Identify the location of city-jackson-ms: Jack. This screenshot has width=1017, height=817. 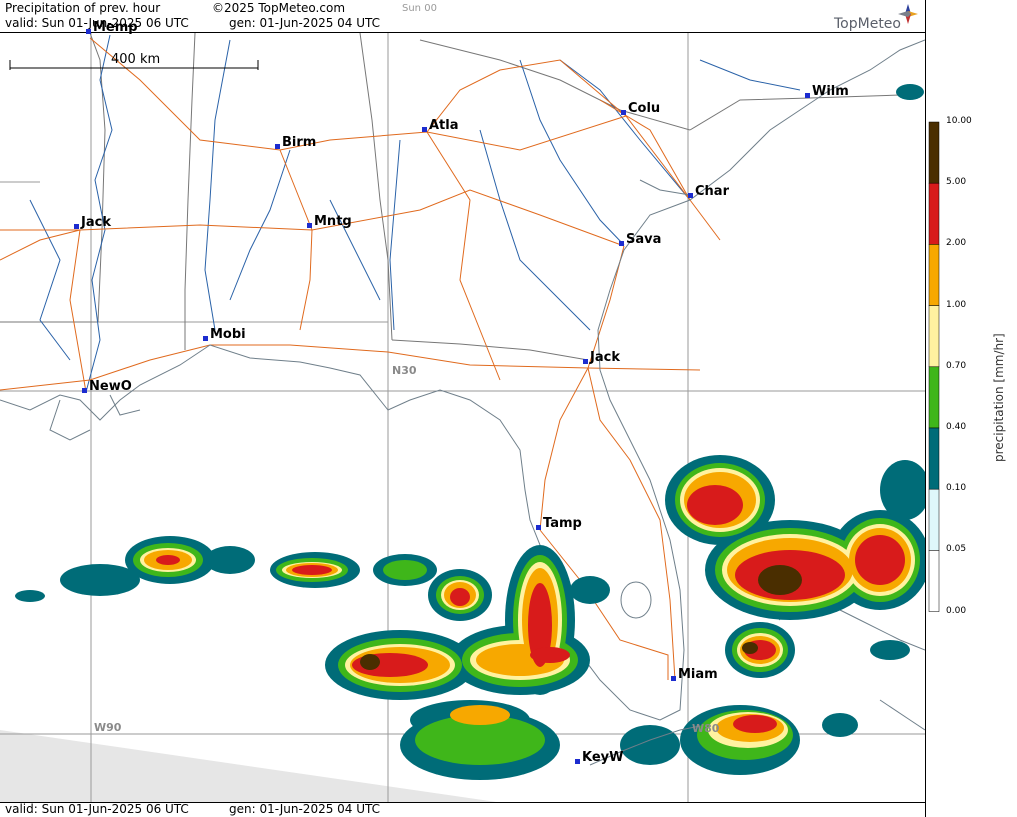
(92, 222).